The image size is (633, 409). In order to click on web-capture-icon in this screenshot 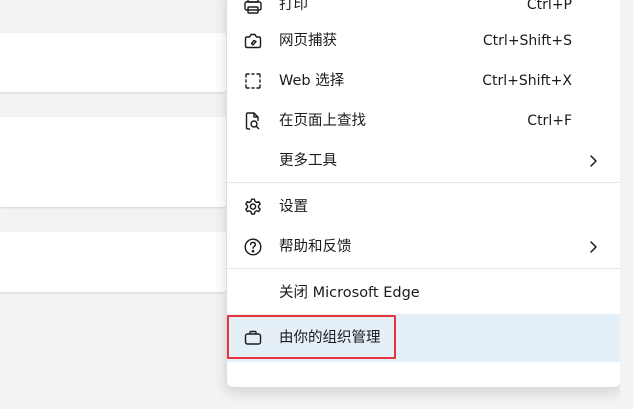, I will do `click(253, 41)`.